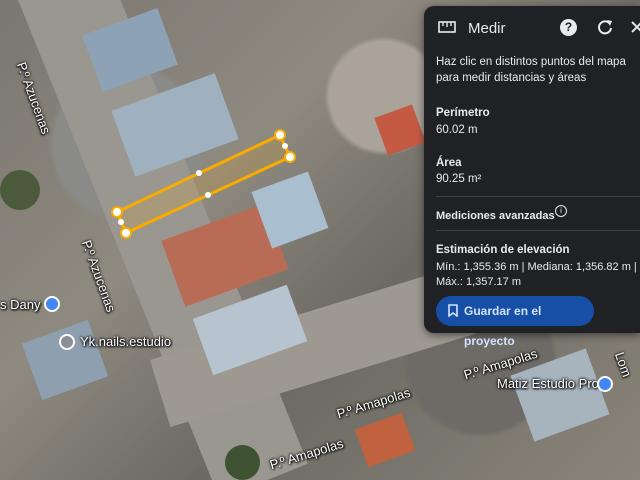 This screenshot has height=480, width=640. Describe the element at coordinates (463, 113) in the screenshot. I see `perimeter-label: Perímetro` at that location.